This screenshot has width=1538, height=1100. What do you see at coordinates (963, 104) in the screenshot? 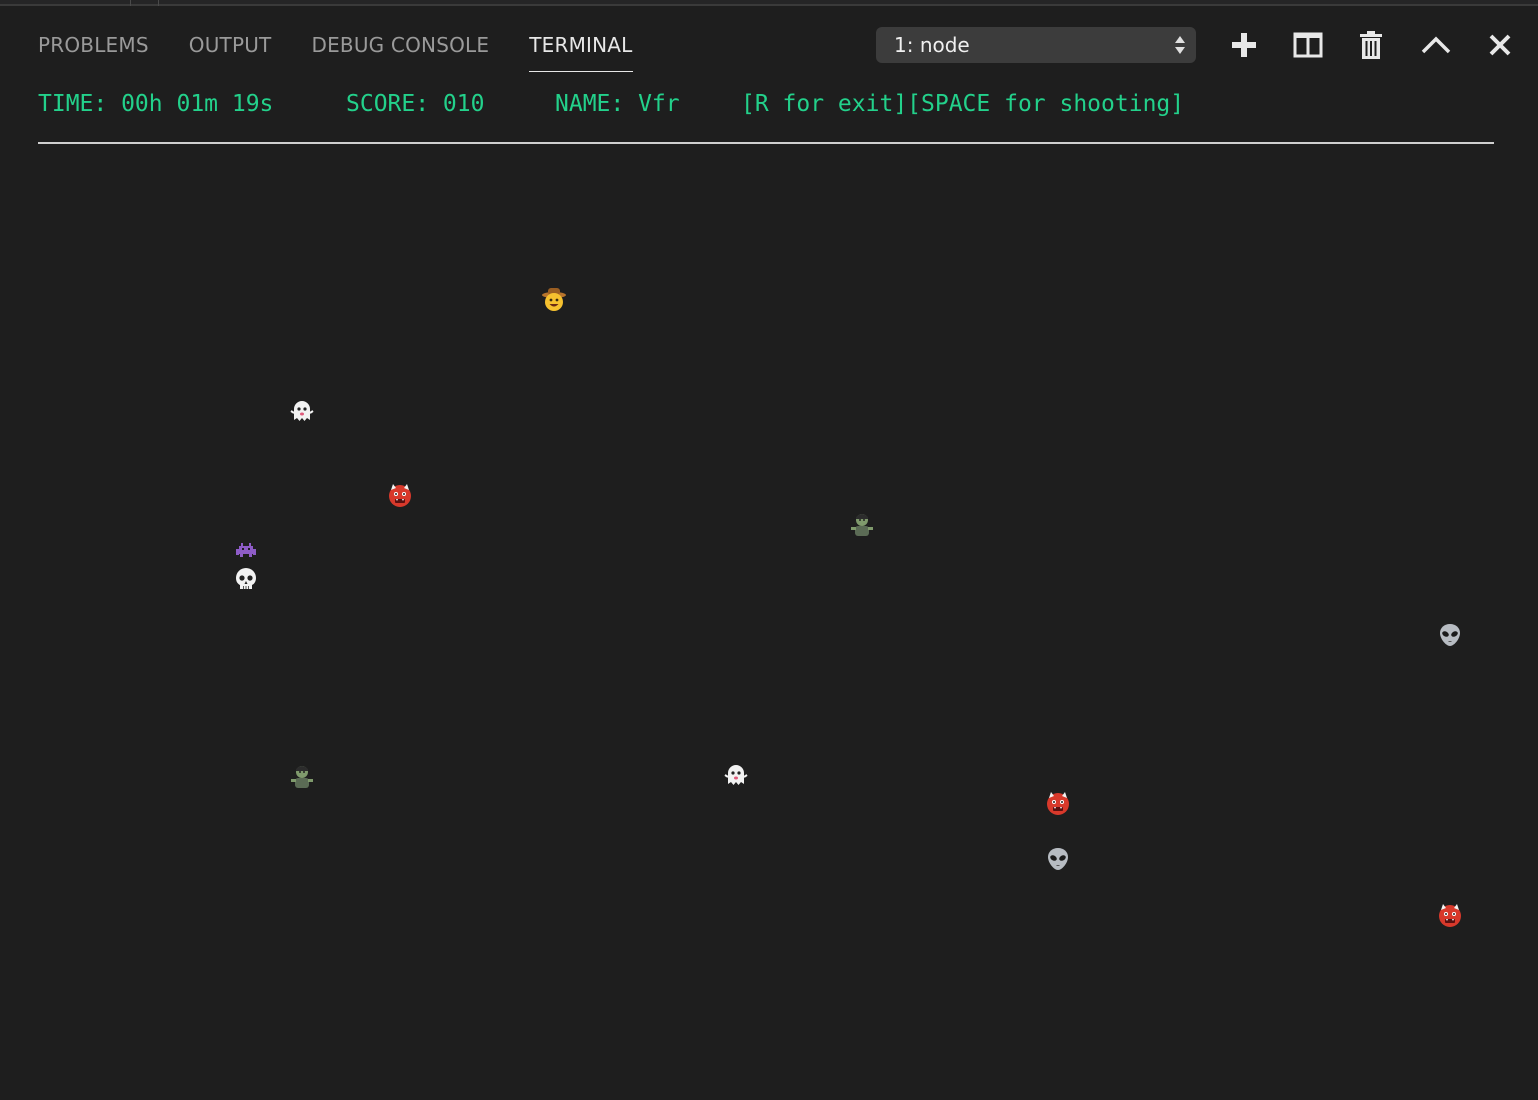
I see `controls-help: [R for exit][SPACE for shooting]` at bounding box center [963, 104].